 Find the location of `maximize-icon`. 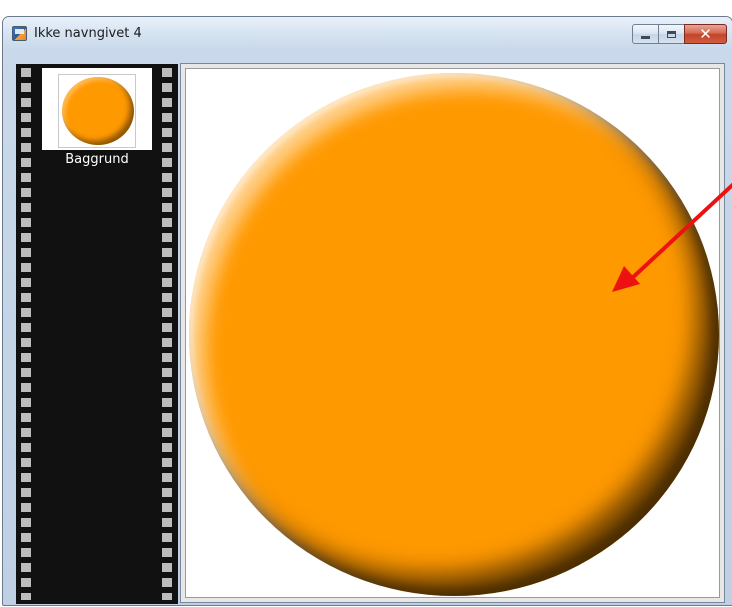

maximize-icon is located at coordinates (671, 34).